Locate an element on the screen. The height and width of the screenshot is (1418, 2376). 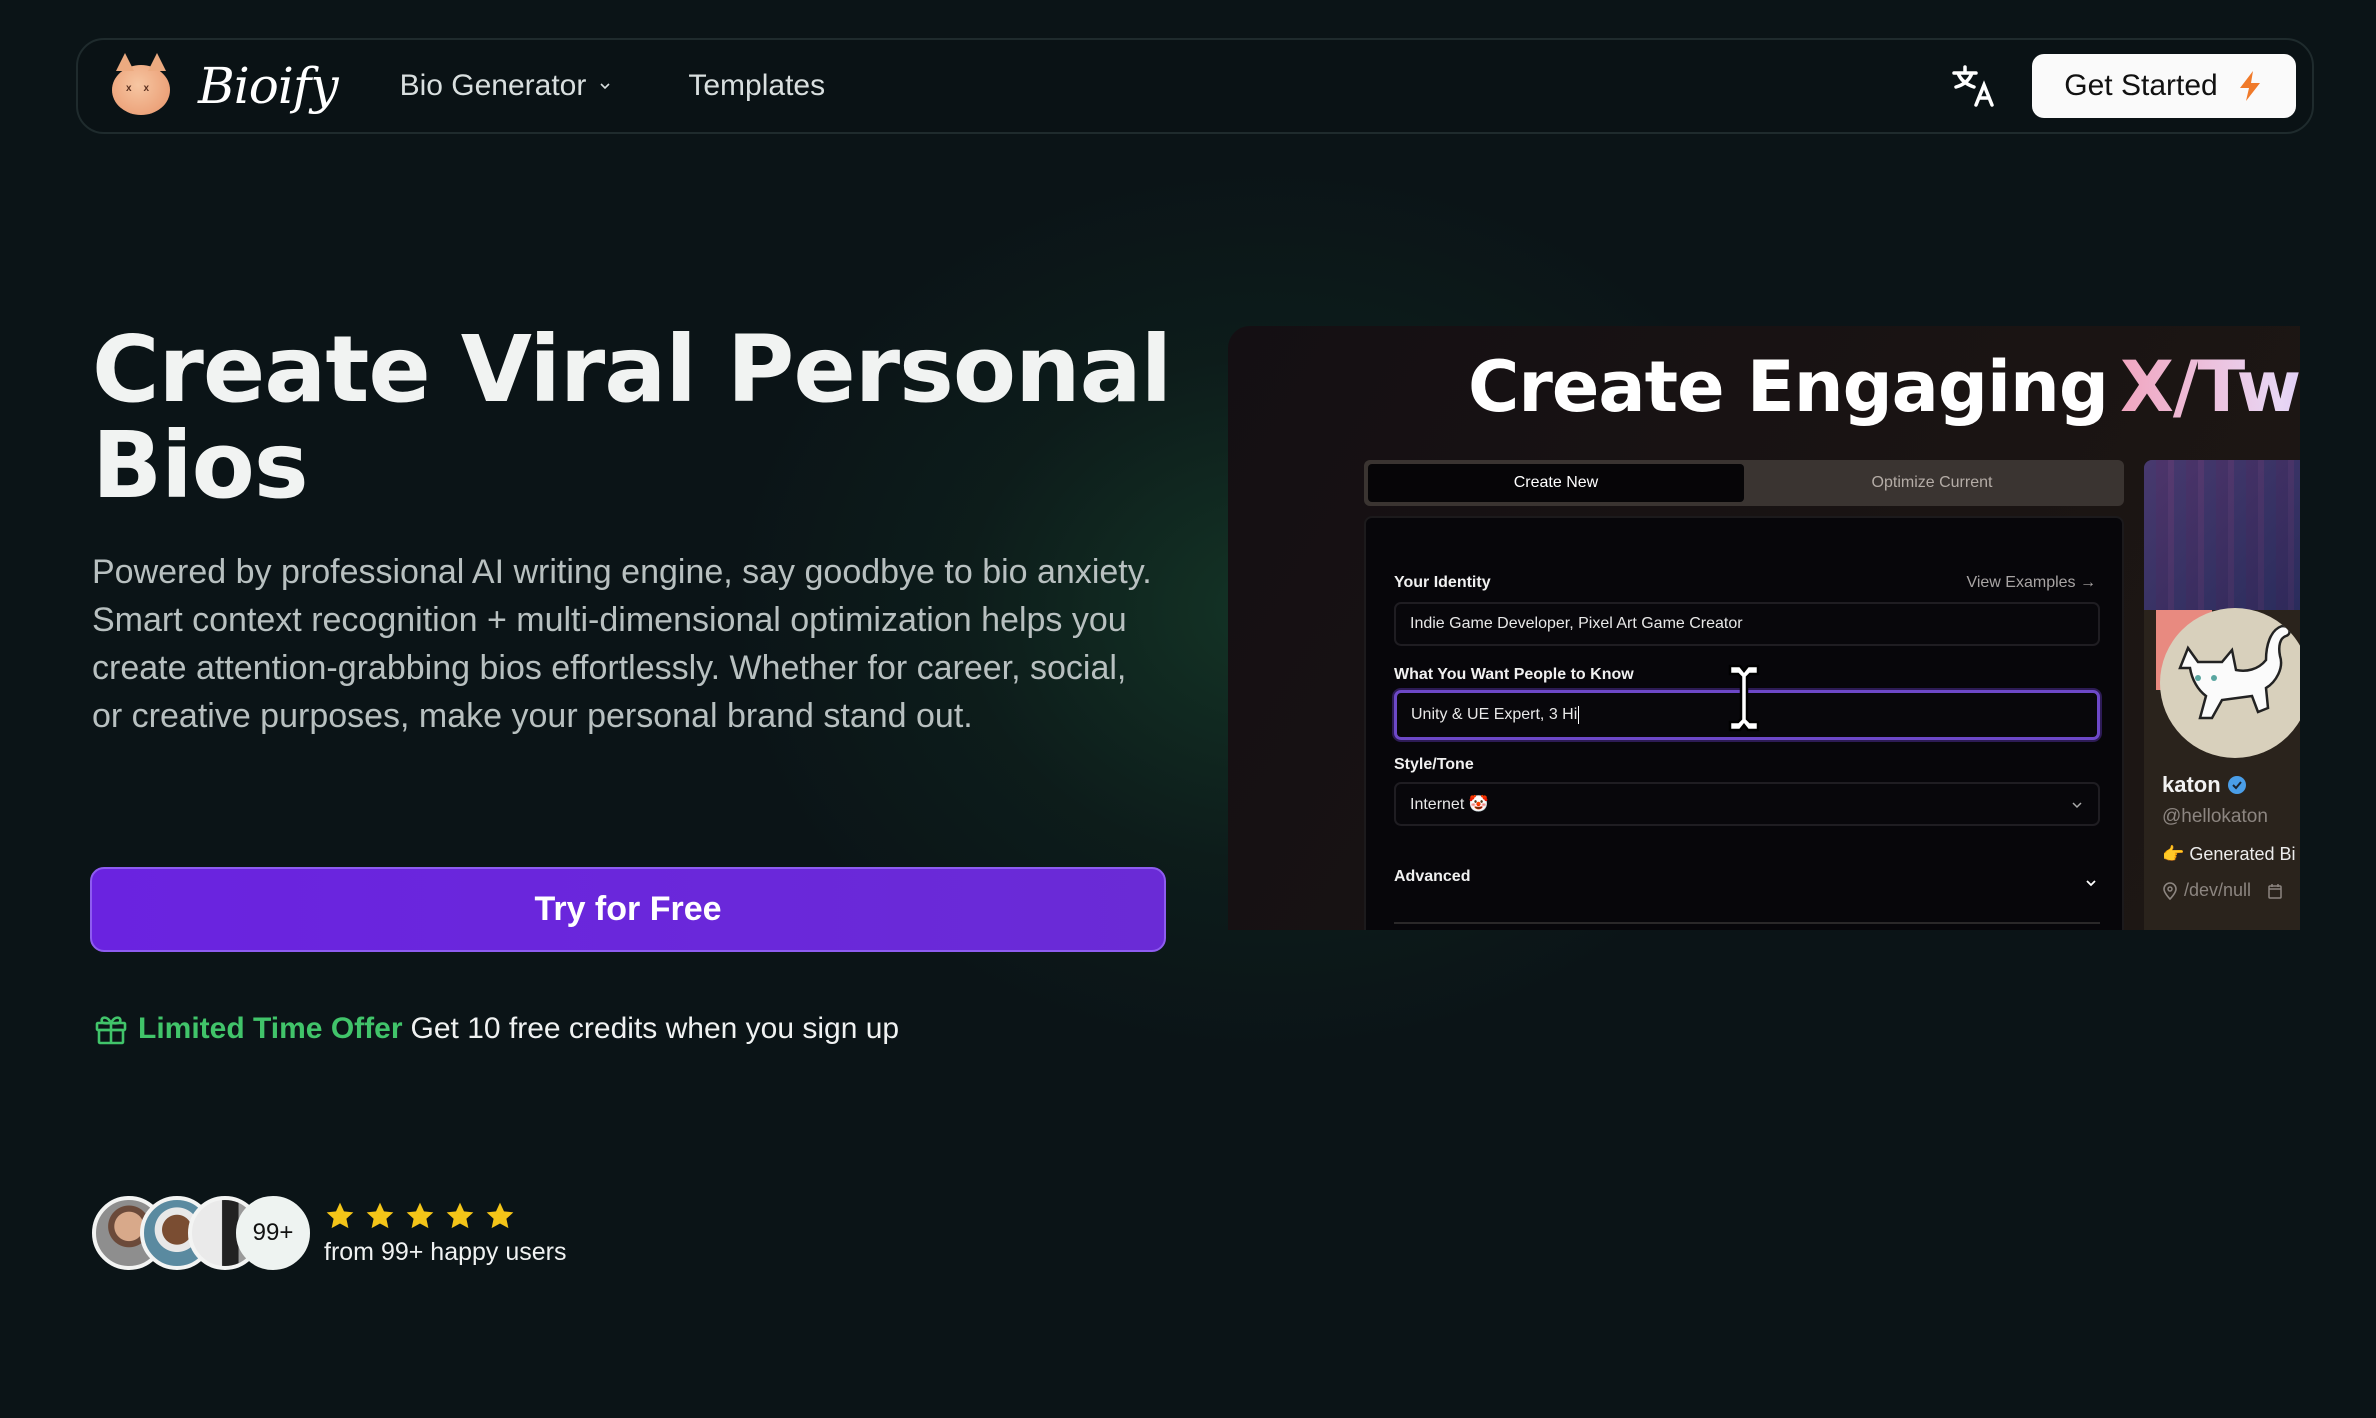
pixel-cat-icon is located at coordinates (2234, 672).